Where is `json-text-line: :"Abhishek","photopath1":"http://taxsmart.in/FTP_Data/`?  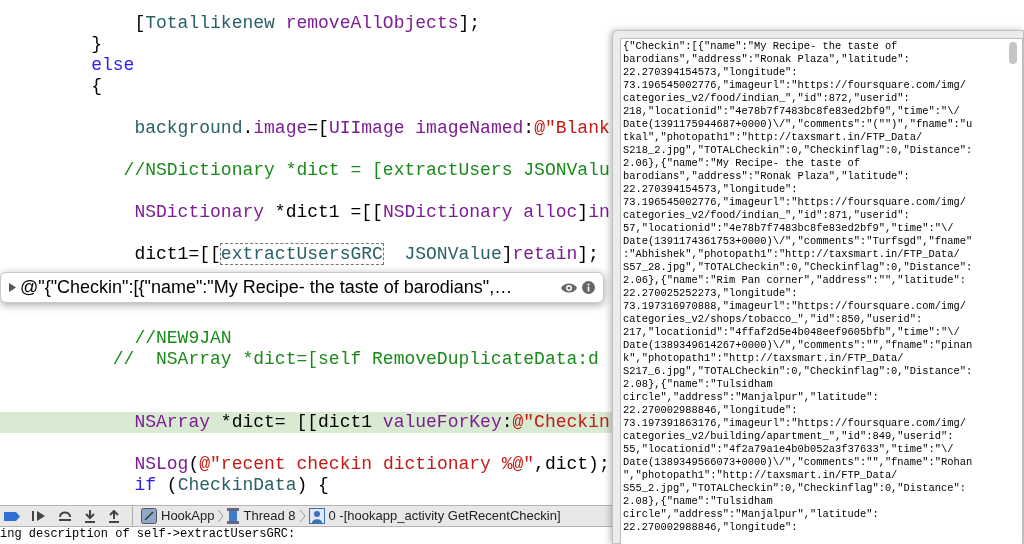 json-text-line: :"Abhishek","photopath1":"http://taxsmart.in/FTP_Data/ is located at coordinates (792, 254).